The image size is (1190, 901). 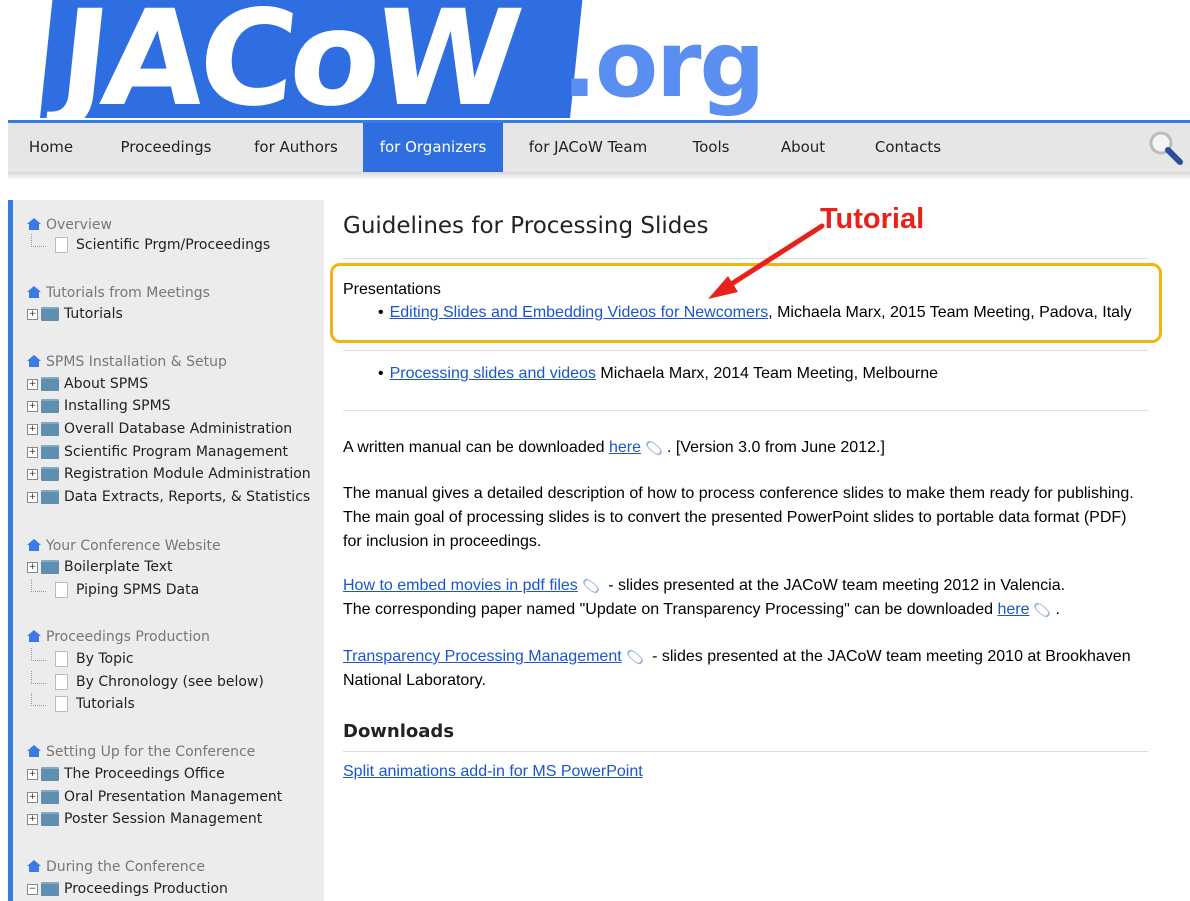 I want to click on sidebar-item-tutorials: + Tutorials, so click(x=75, y=314).